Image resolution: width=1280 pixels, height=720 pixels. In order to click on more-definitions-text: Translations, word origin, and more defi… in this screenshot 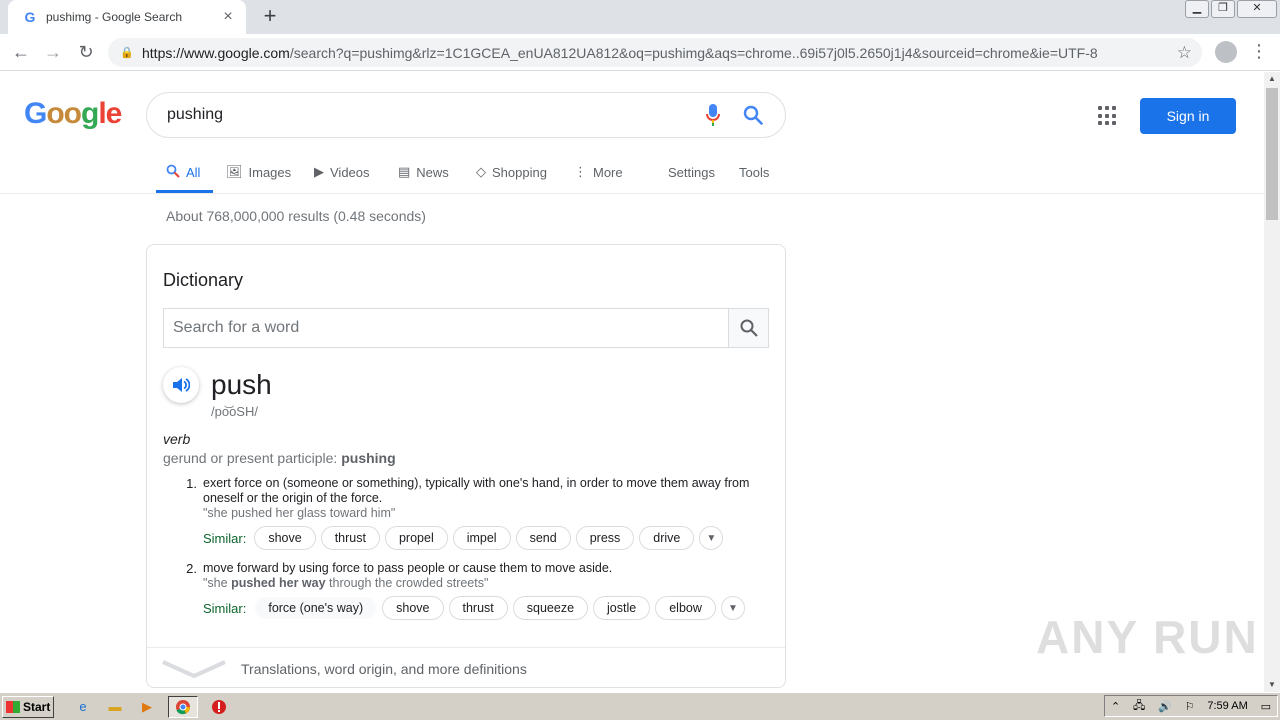, I will do `click(384, 668)`.